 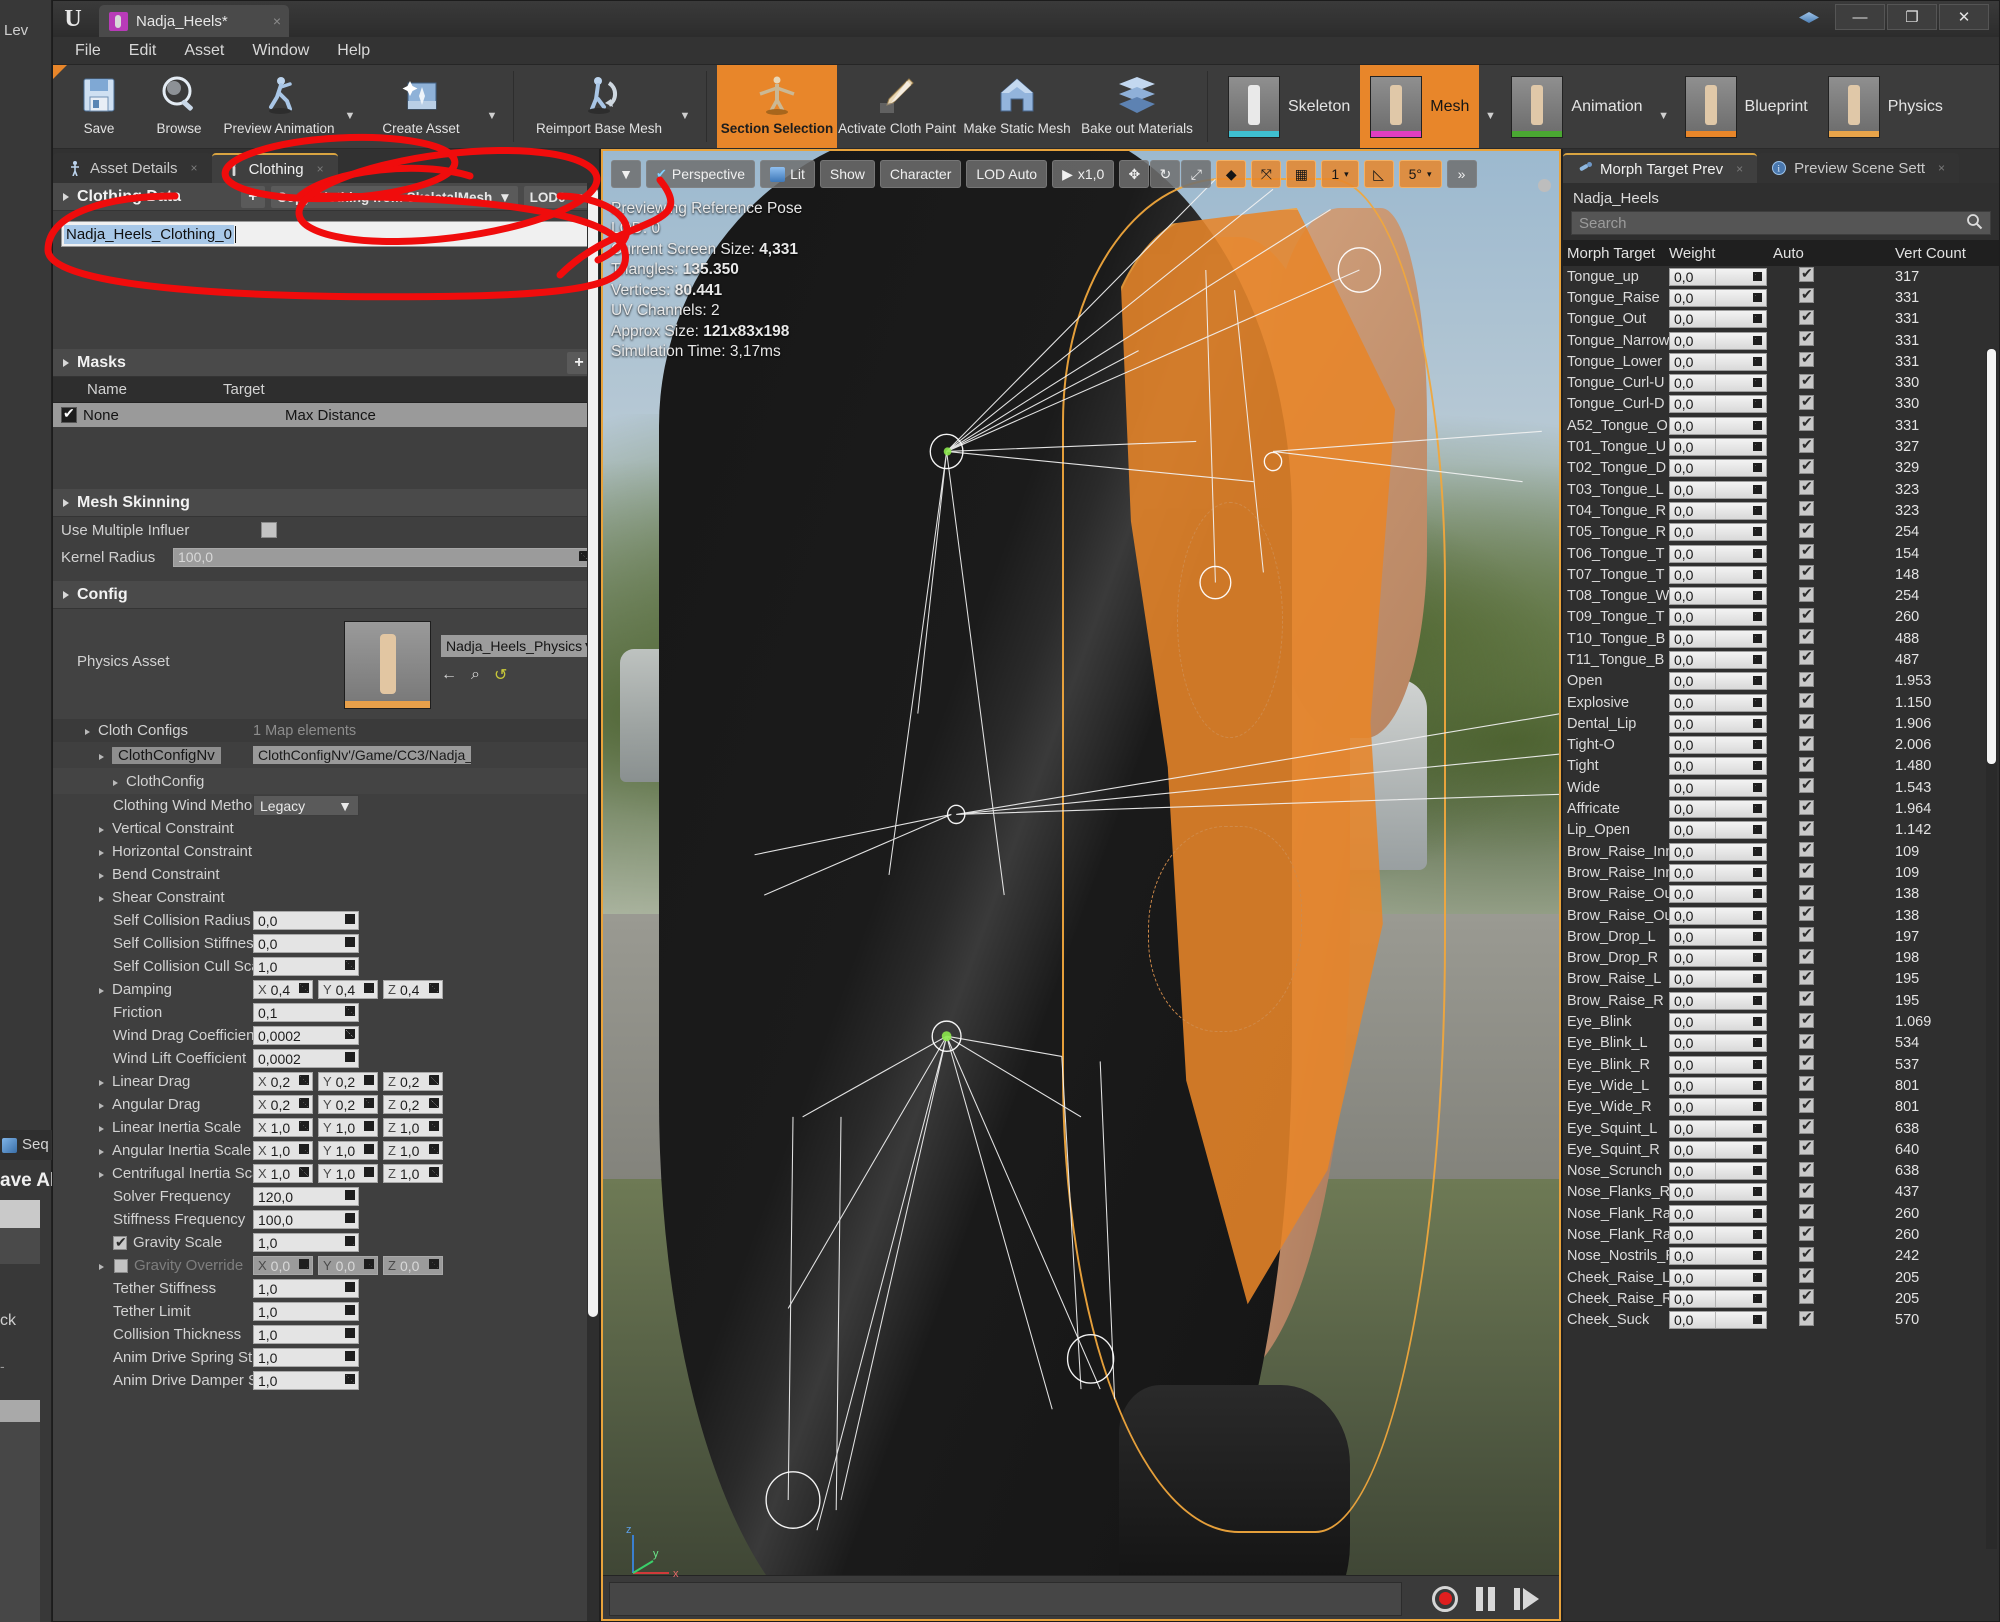 What do you see at coordinates (1490, 106) in the screenshot?
I see `mode-mesh-chevron-down-icon: ▼` at bounding box center [1490, 106].